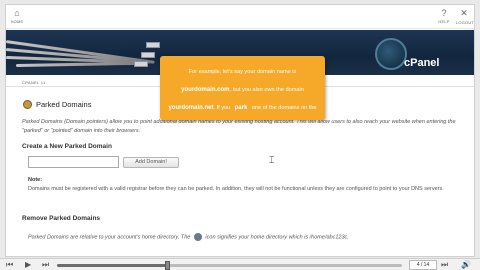 This screenshot has height=270, width=480. Describe the element at coordinates (229, 265) in the screenshot. I see `progress-track` at that location.